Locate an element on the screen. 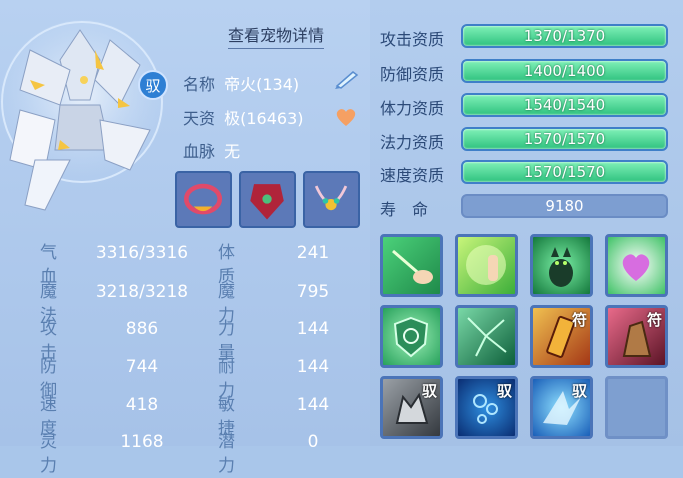 This screenshot has height=478, width=683. stat-label: 灵力 is located at coordinates (48, 454).